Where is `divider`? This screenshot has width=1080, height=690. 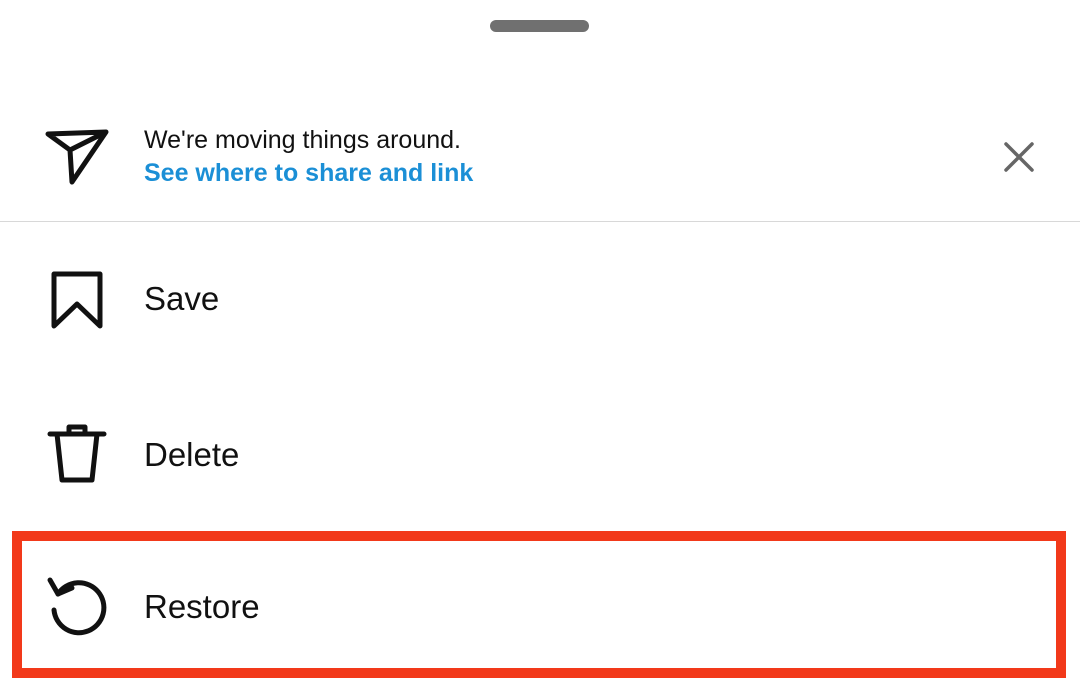 divider is located at coordinates (540, 221).